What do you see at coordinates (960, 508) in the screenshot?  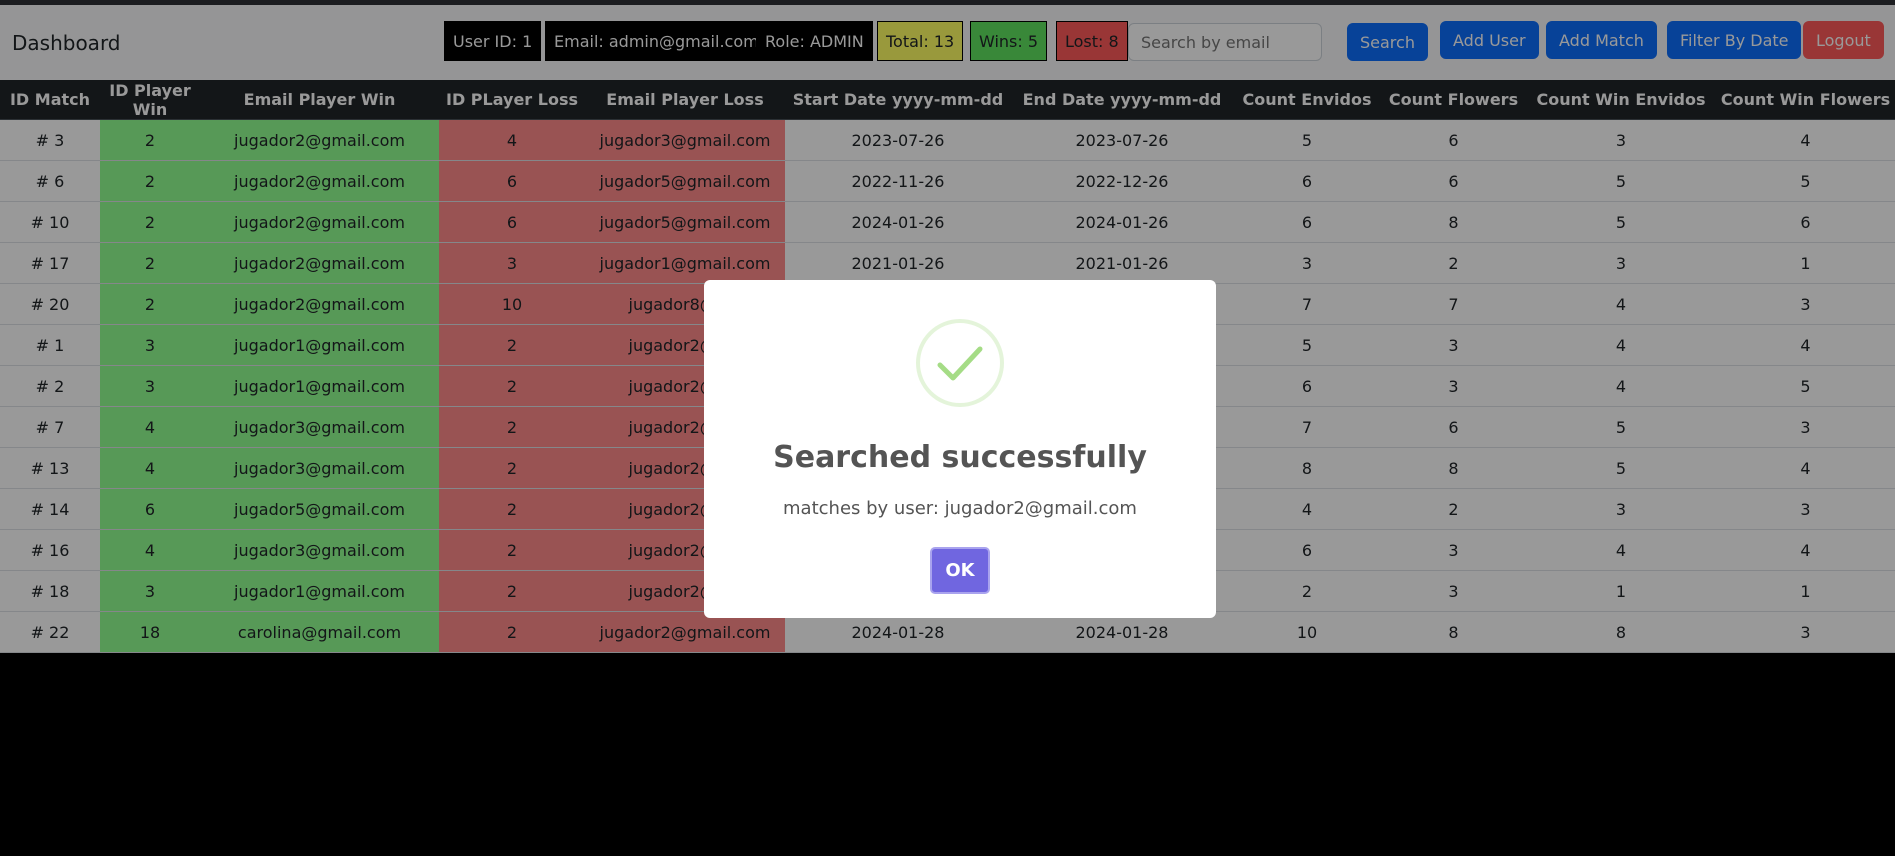 I see `modal-message: matches by user: jugador2@gmail.com` at bounding box center [960, 508].